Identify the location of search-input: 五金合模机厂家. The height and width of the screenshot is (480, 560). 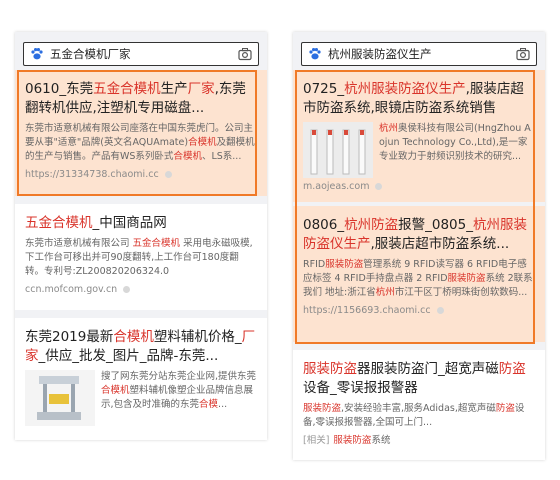
(90, 54).